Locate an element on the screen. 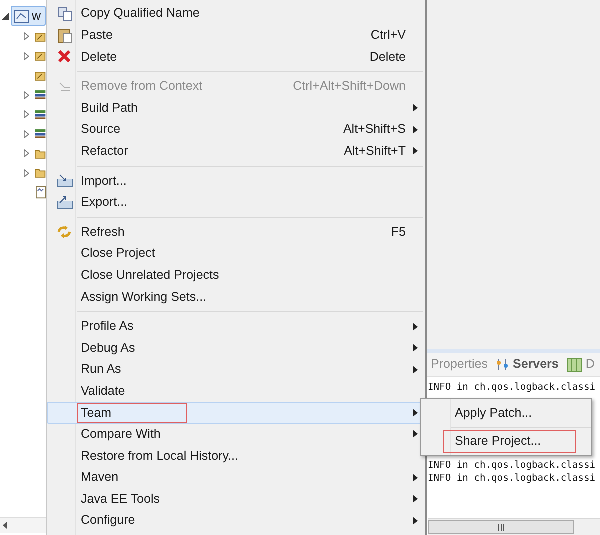 The image size is (600, 535). menu-item: Maven is located at coordinates (236, 477).